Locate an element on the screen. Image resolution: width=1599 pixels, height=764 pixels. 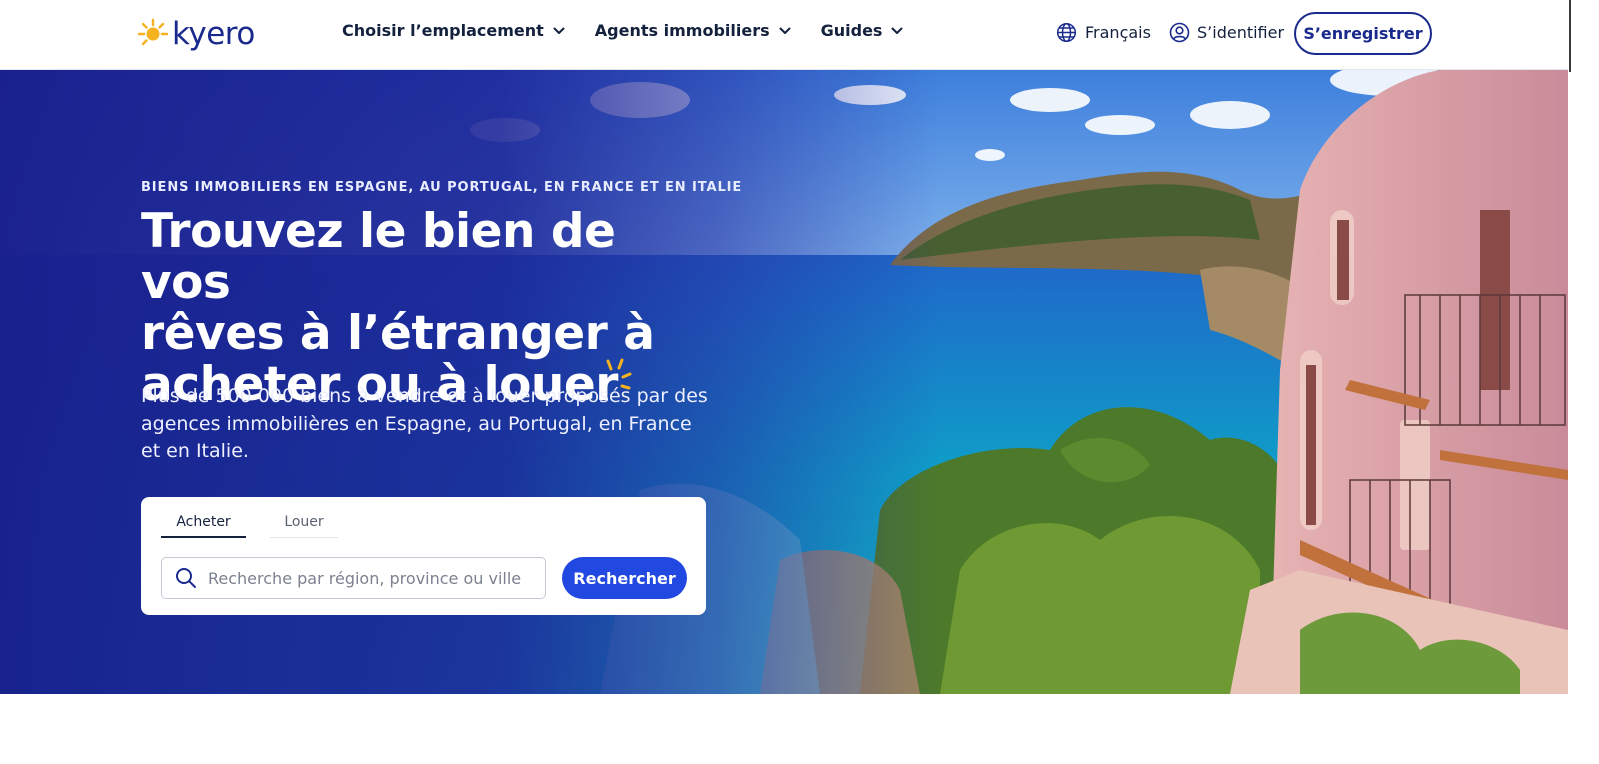
sun-logo-icon is located at coordinates (153, 34).